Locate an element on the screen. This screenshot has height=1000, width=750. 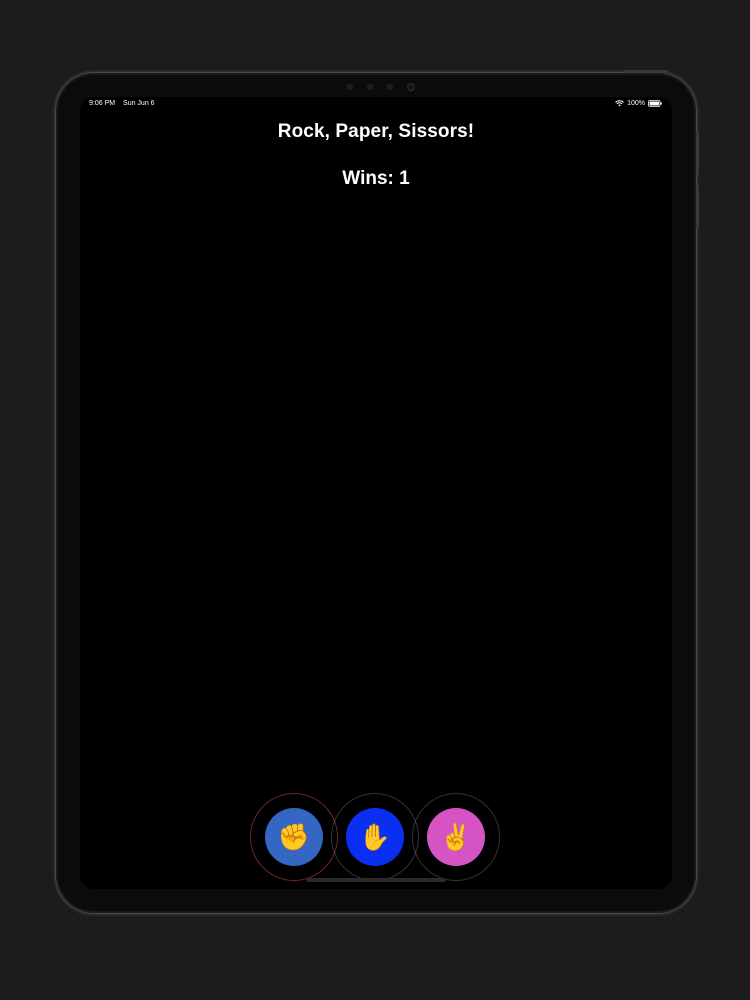
victory-hand-icon: ✌️ is located at coordinates (456, 837).